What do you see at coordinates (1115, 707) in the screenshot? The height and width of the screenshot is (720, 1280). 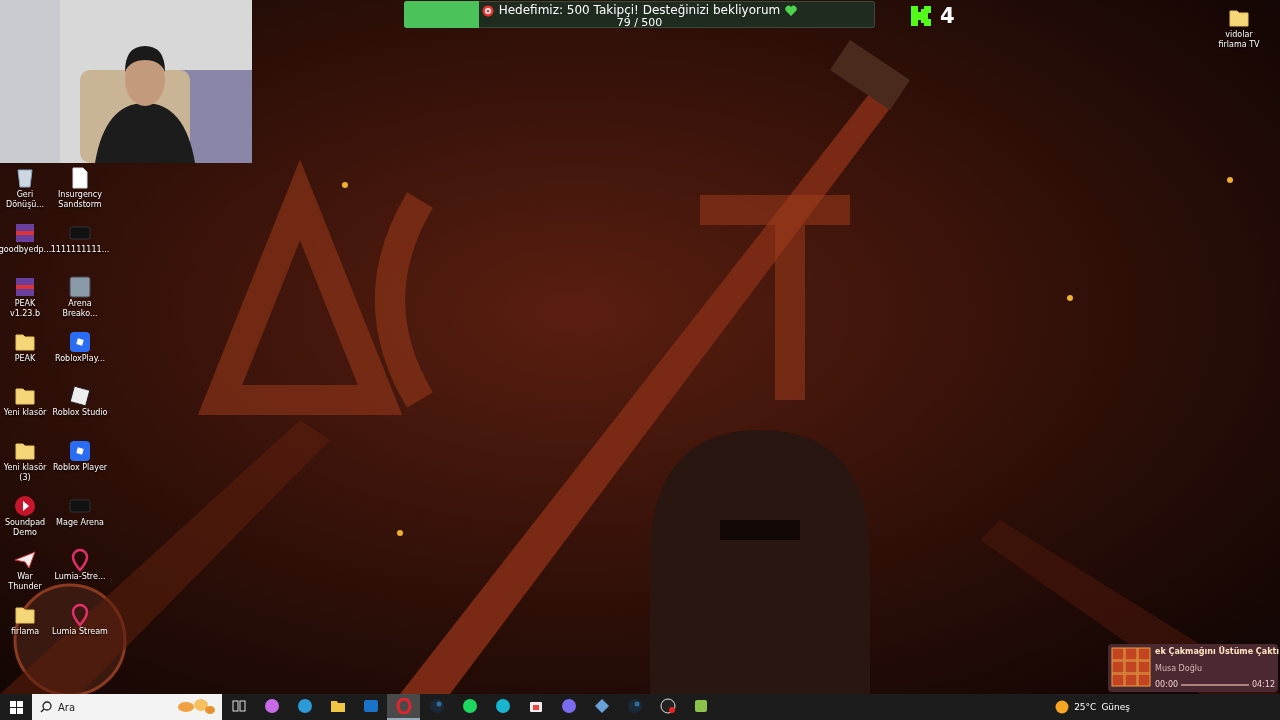 I see `weather-condition: Güneş` at bounding box center [1115, 707].